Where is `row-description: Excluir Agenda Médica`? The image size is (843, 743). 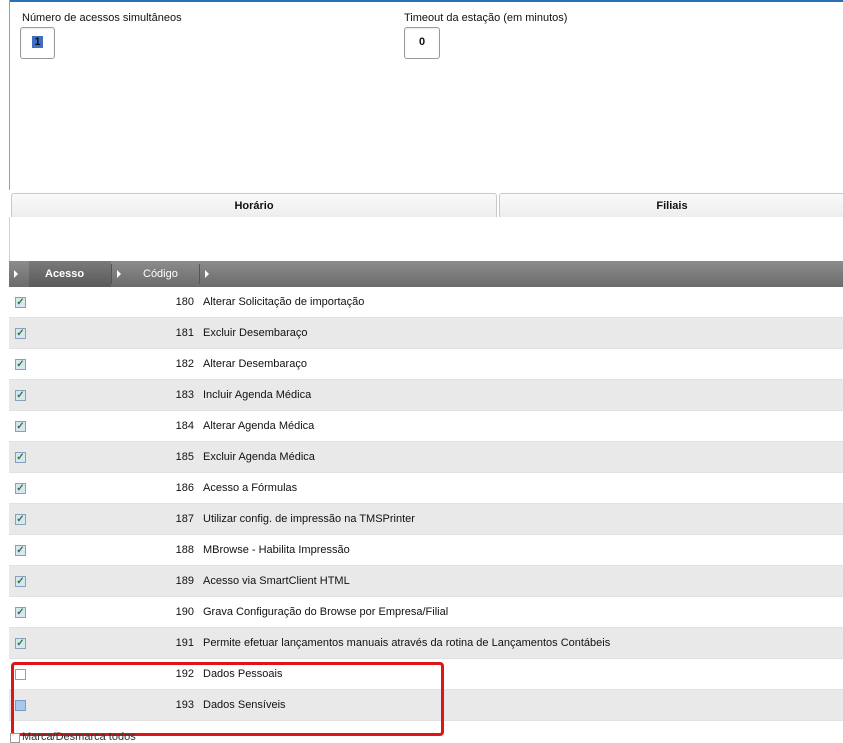
row-description: Excluir Agenda Médica is located at coordinates (259, 457).